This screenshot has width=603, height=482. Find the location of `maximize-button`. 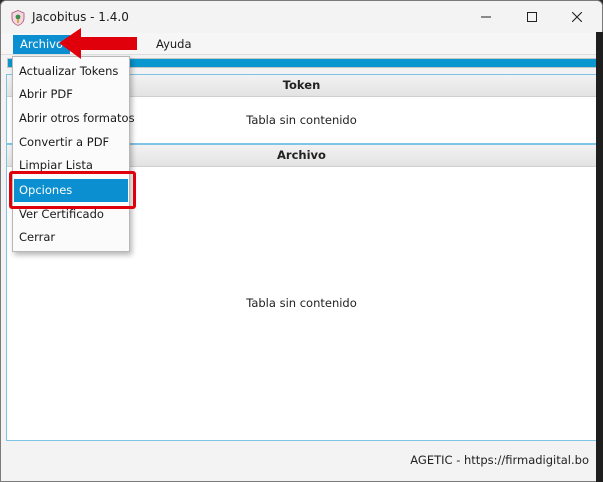

maximize-button is located at coordinates (532, 17).